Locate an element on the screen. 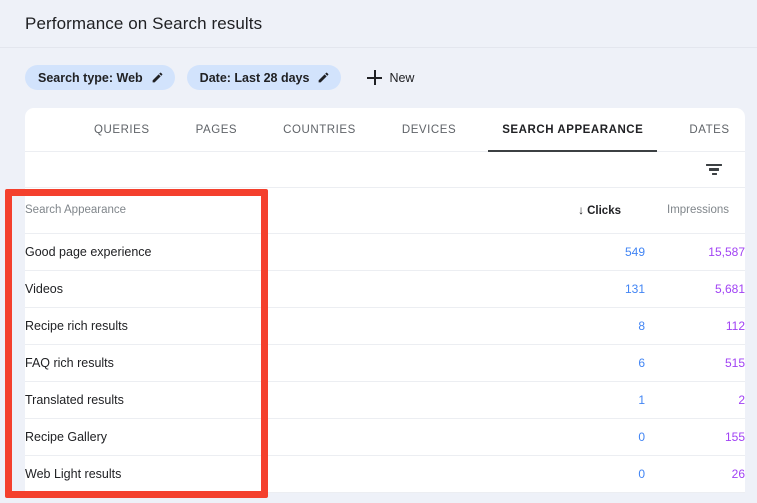 The width and height of the screenshot is (757, 503). cell-search-appearance: FAQ rich results is located at coordinates (190, 363).